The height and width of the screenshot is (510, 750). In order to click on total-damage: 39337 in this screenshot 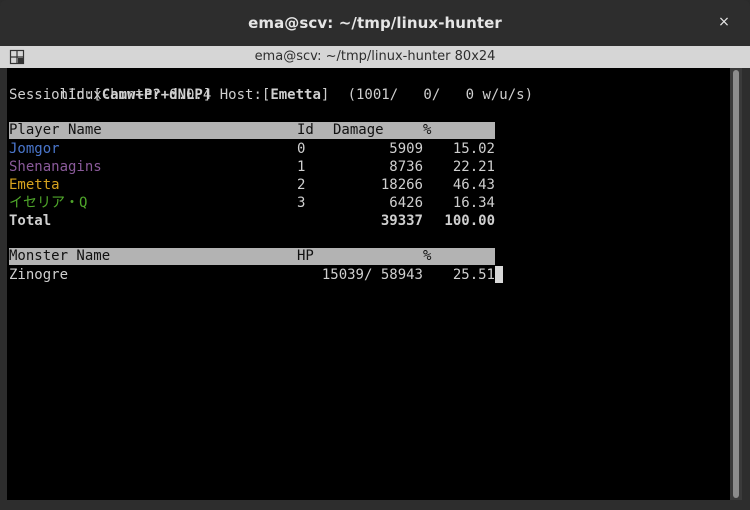, I will do `click(401, 221)`.